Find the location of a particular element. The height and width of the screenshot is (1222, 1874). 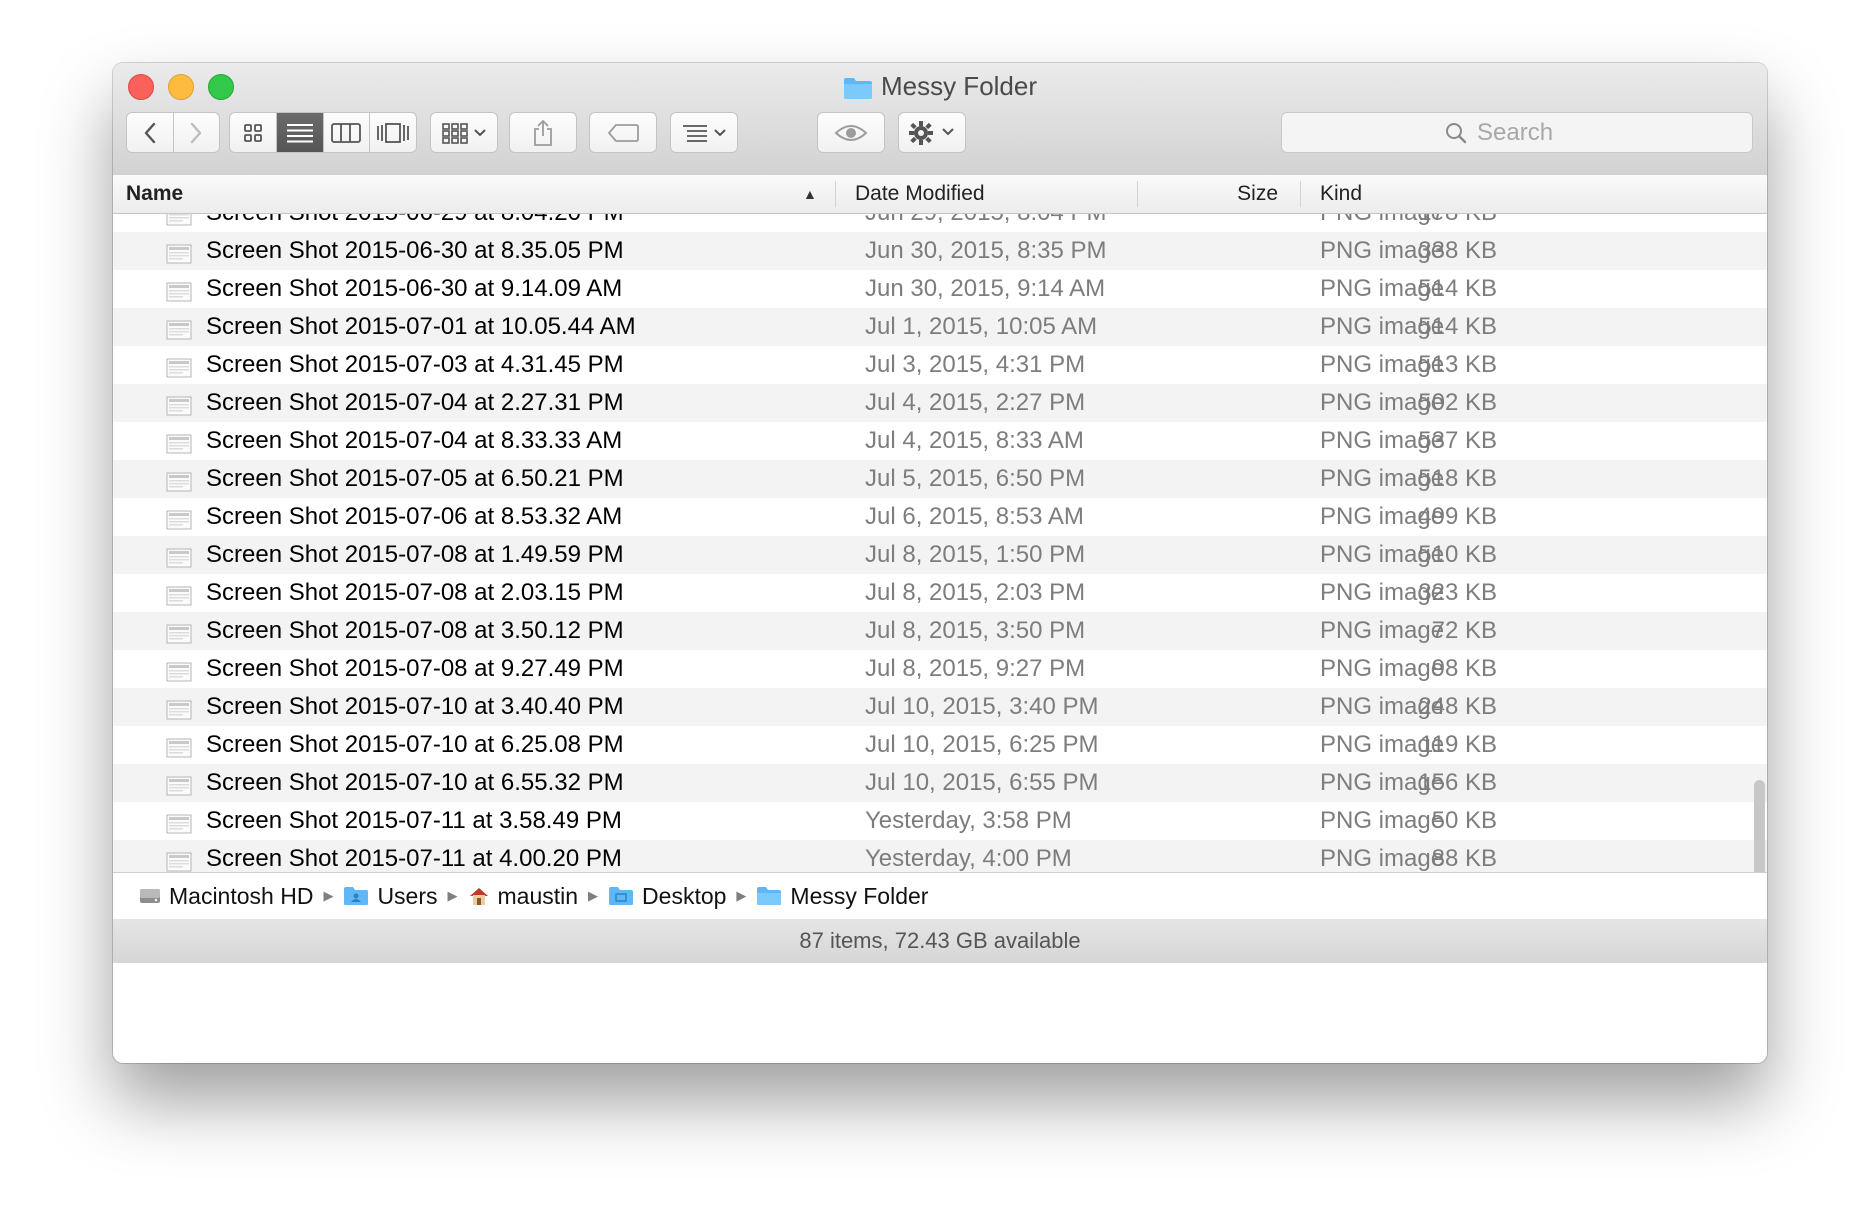

tag-icon is located at coordinates (623, 132).